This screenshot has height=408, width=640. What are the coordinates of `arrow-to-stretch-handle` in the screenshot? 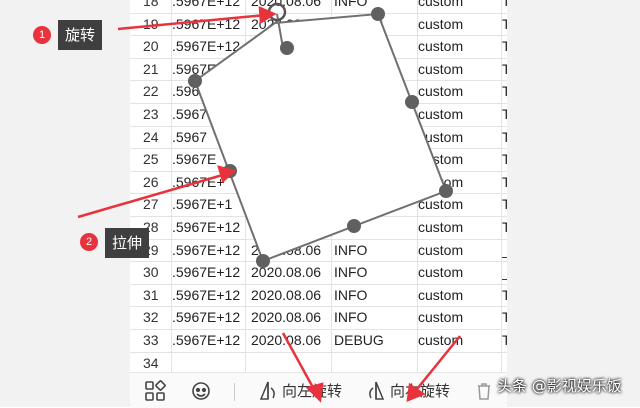 It's located at (152, 195).